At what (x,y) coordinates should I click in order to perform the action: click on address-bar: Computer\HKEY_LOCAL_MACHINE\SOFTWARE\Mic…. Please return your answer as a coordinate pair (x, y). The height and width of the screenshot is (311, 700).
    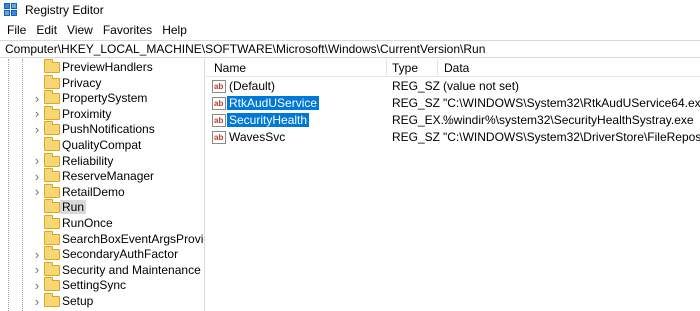
    Looking at the image, I should click on (350, 49).